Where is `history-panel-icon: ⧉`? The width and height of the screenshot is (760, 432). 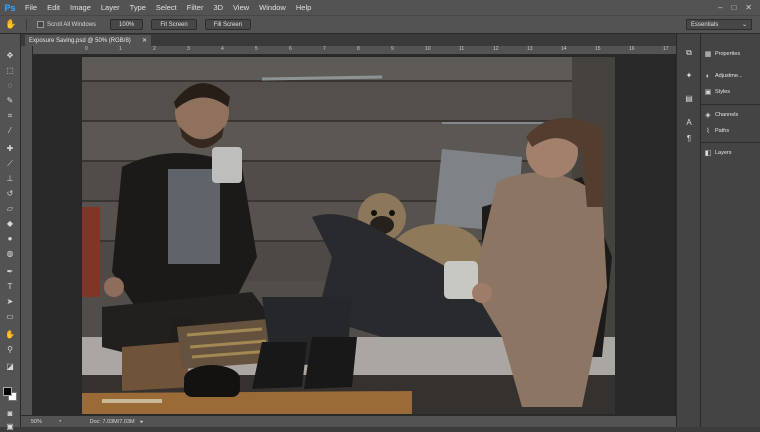 history-panel-icon: ⧉ is located at coordinates (689, 53).